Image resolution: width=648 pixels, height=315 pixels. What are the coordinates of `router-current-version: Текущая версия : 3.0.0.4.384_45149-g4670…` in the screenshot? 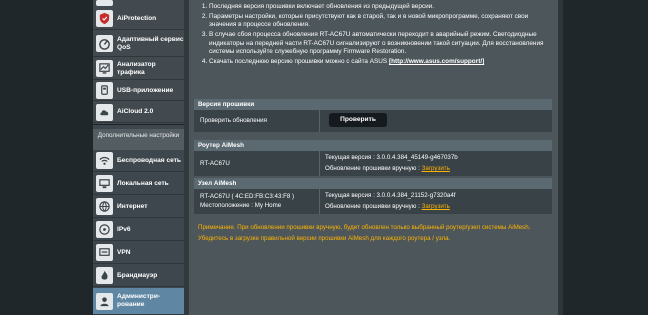 It's located at (391, 157).